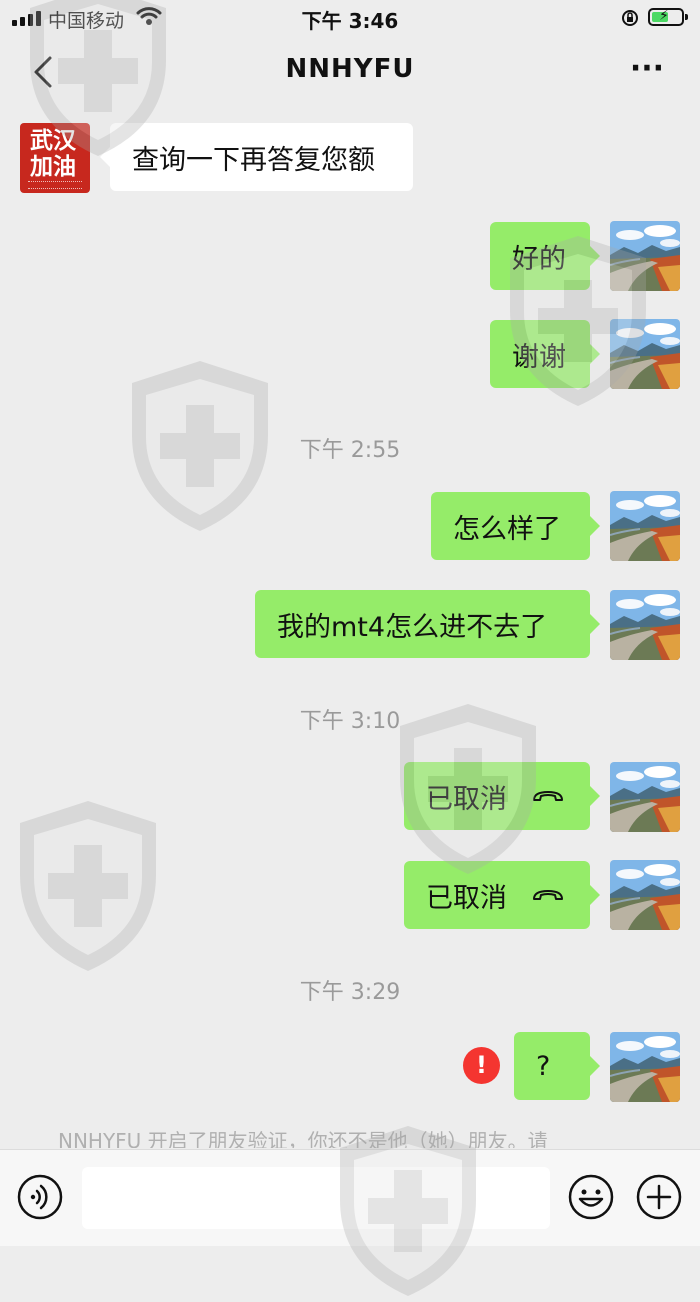  What do you see at coordinates (316, 1198) in the screenshot?
I see `message-input` at bounding box center [316, 1198].